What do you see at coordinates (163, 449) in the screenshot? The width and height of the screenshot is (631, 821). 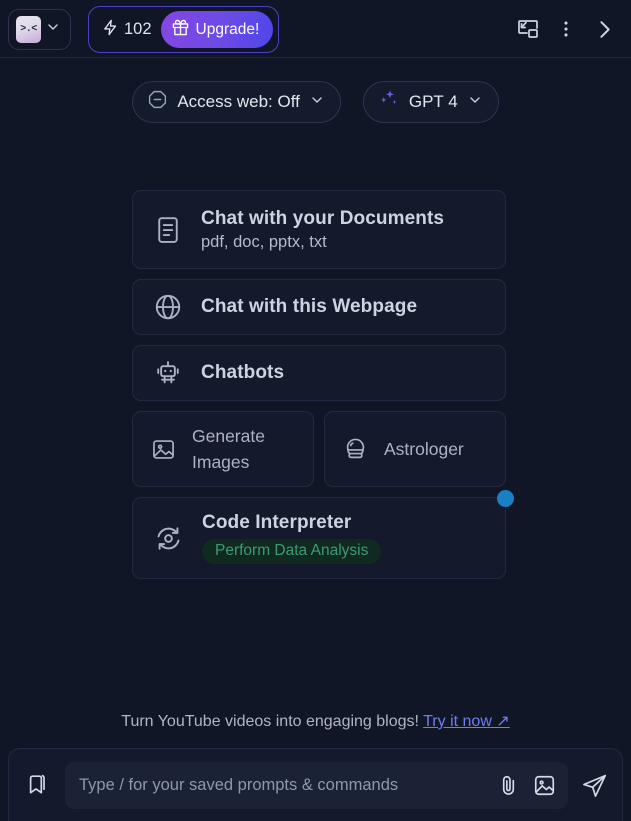 I see `image-icon` at bounding box center [163, 449].